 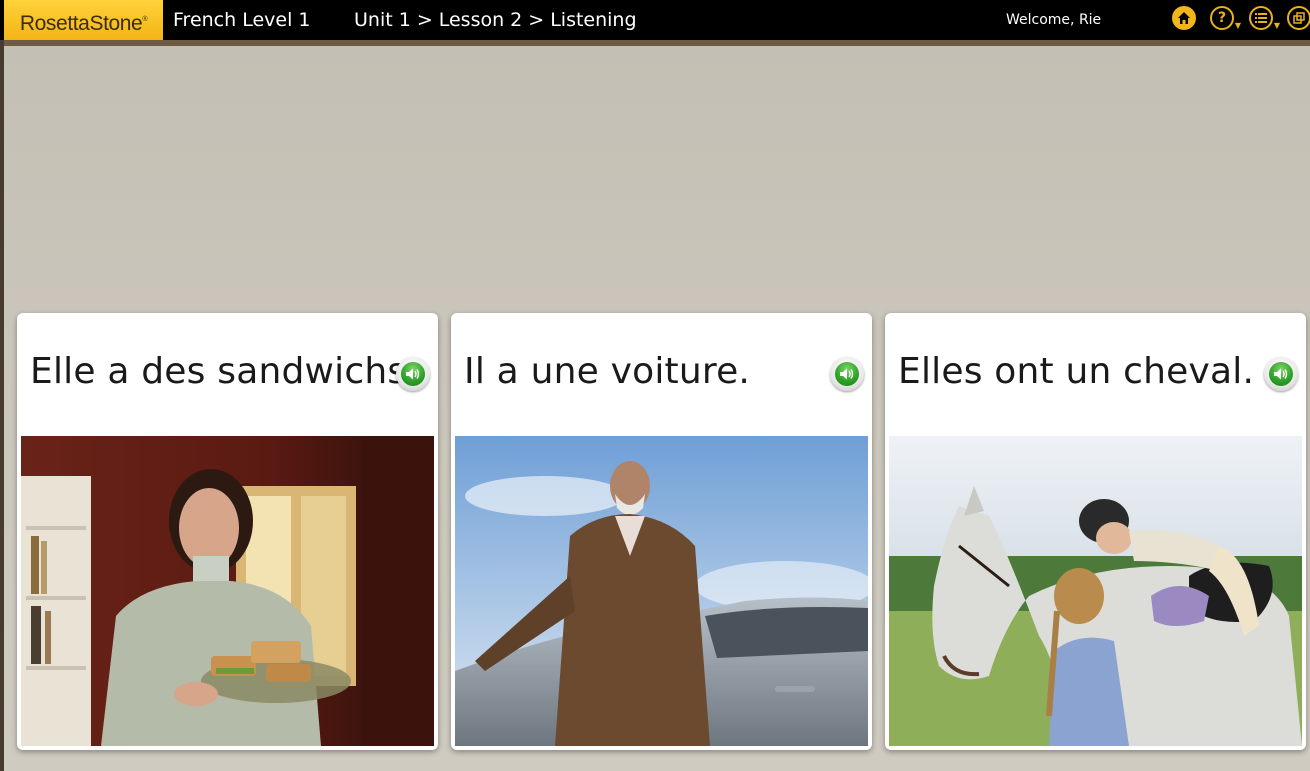 What do you see at coordinates (1054, 20) in the screenshot?
I see `welcome-text: Welcome, Rie` at bounding box center [1054, 20].